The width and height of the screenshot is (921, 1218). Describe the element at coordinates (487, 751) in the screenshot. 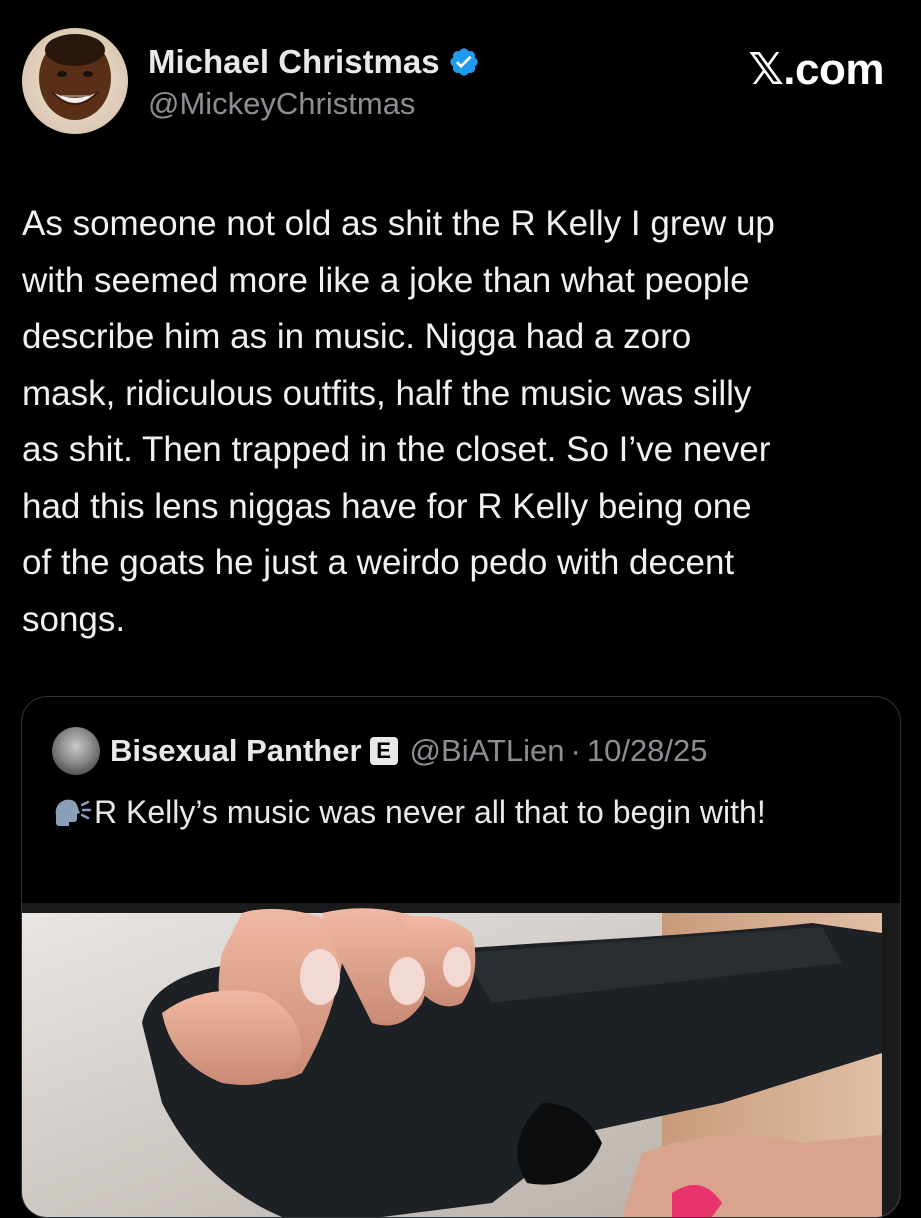

I see `quoted-author-handle: @BiATLien` at that location.